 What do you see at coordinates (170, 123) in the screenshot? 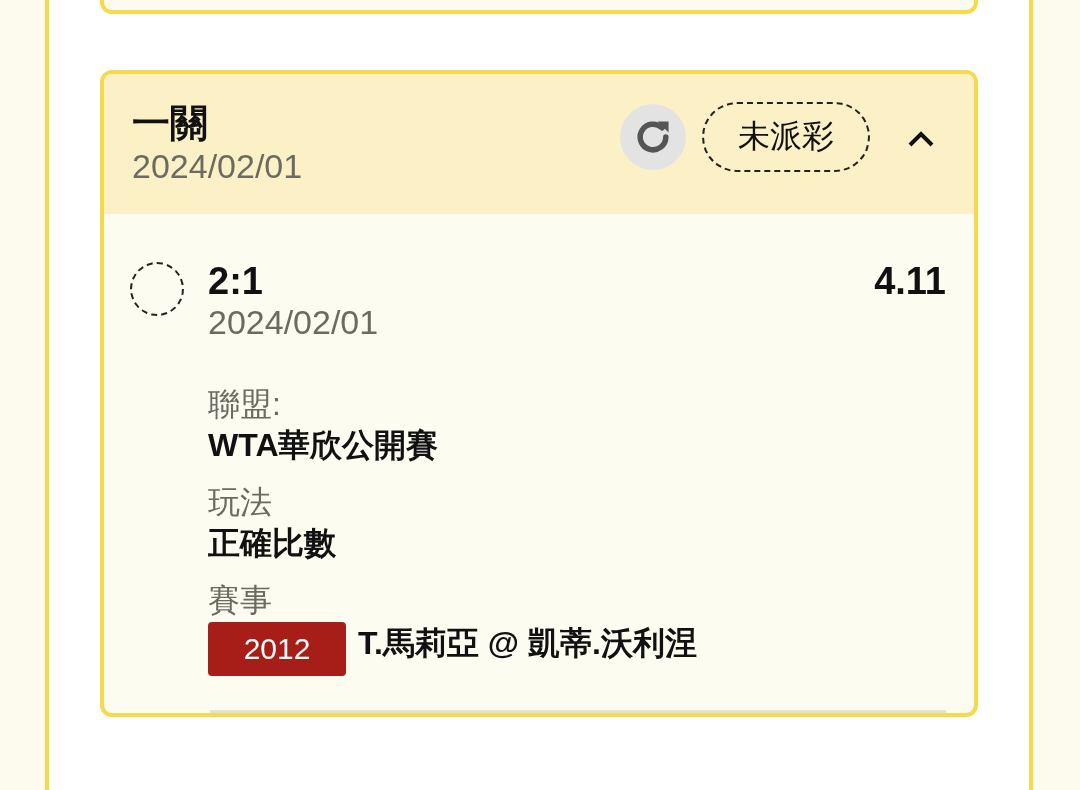
I see `bet-title: 一關` at bounding box center [170, 123].